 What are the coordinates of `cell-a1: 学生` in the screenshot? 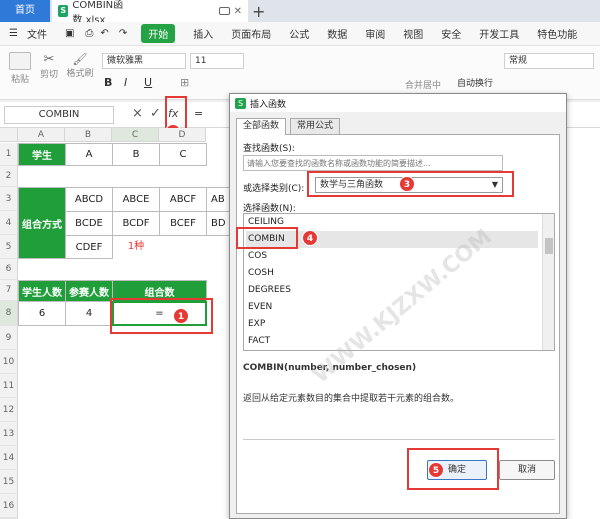 It's located at (42, 154).